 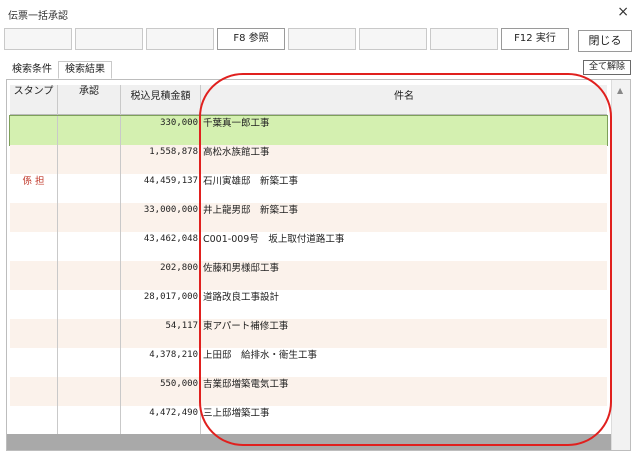 I want to click on col-header-name: 件名, so click(x=404, y=100).